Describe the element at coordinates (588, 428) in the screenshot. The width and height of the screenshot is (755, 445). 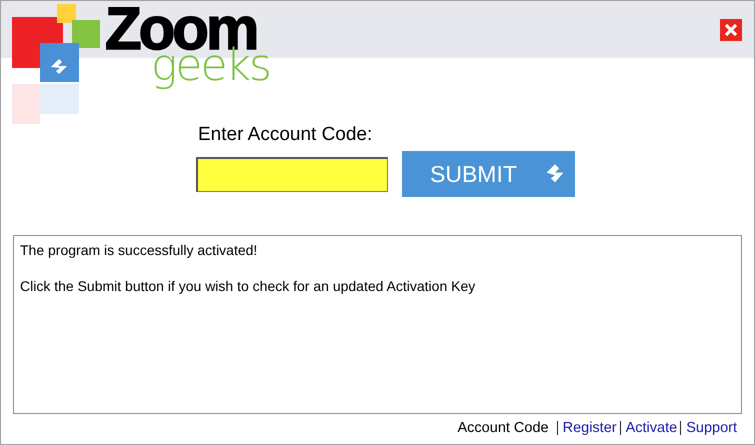
I see `footer-link: Register` at that location.